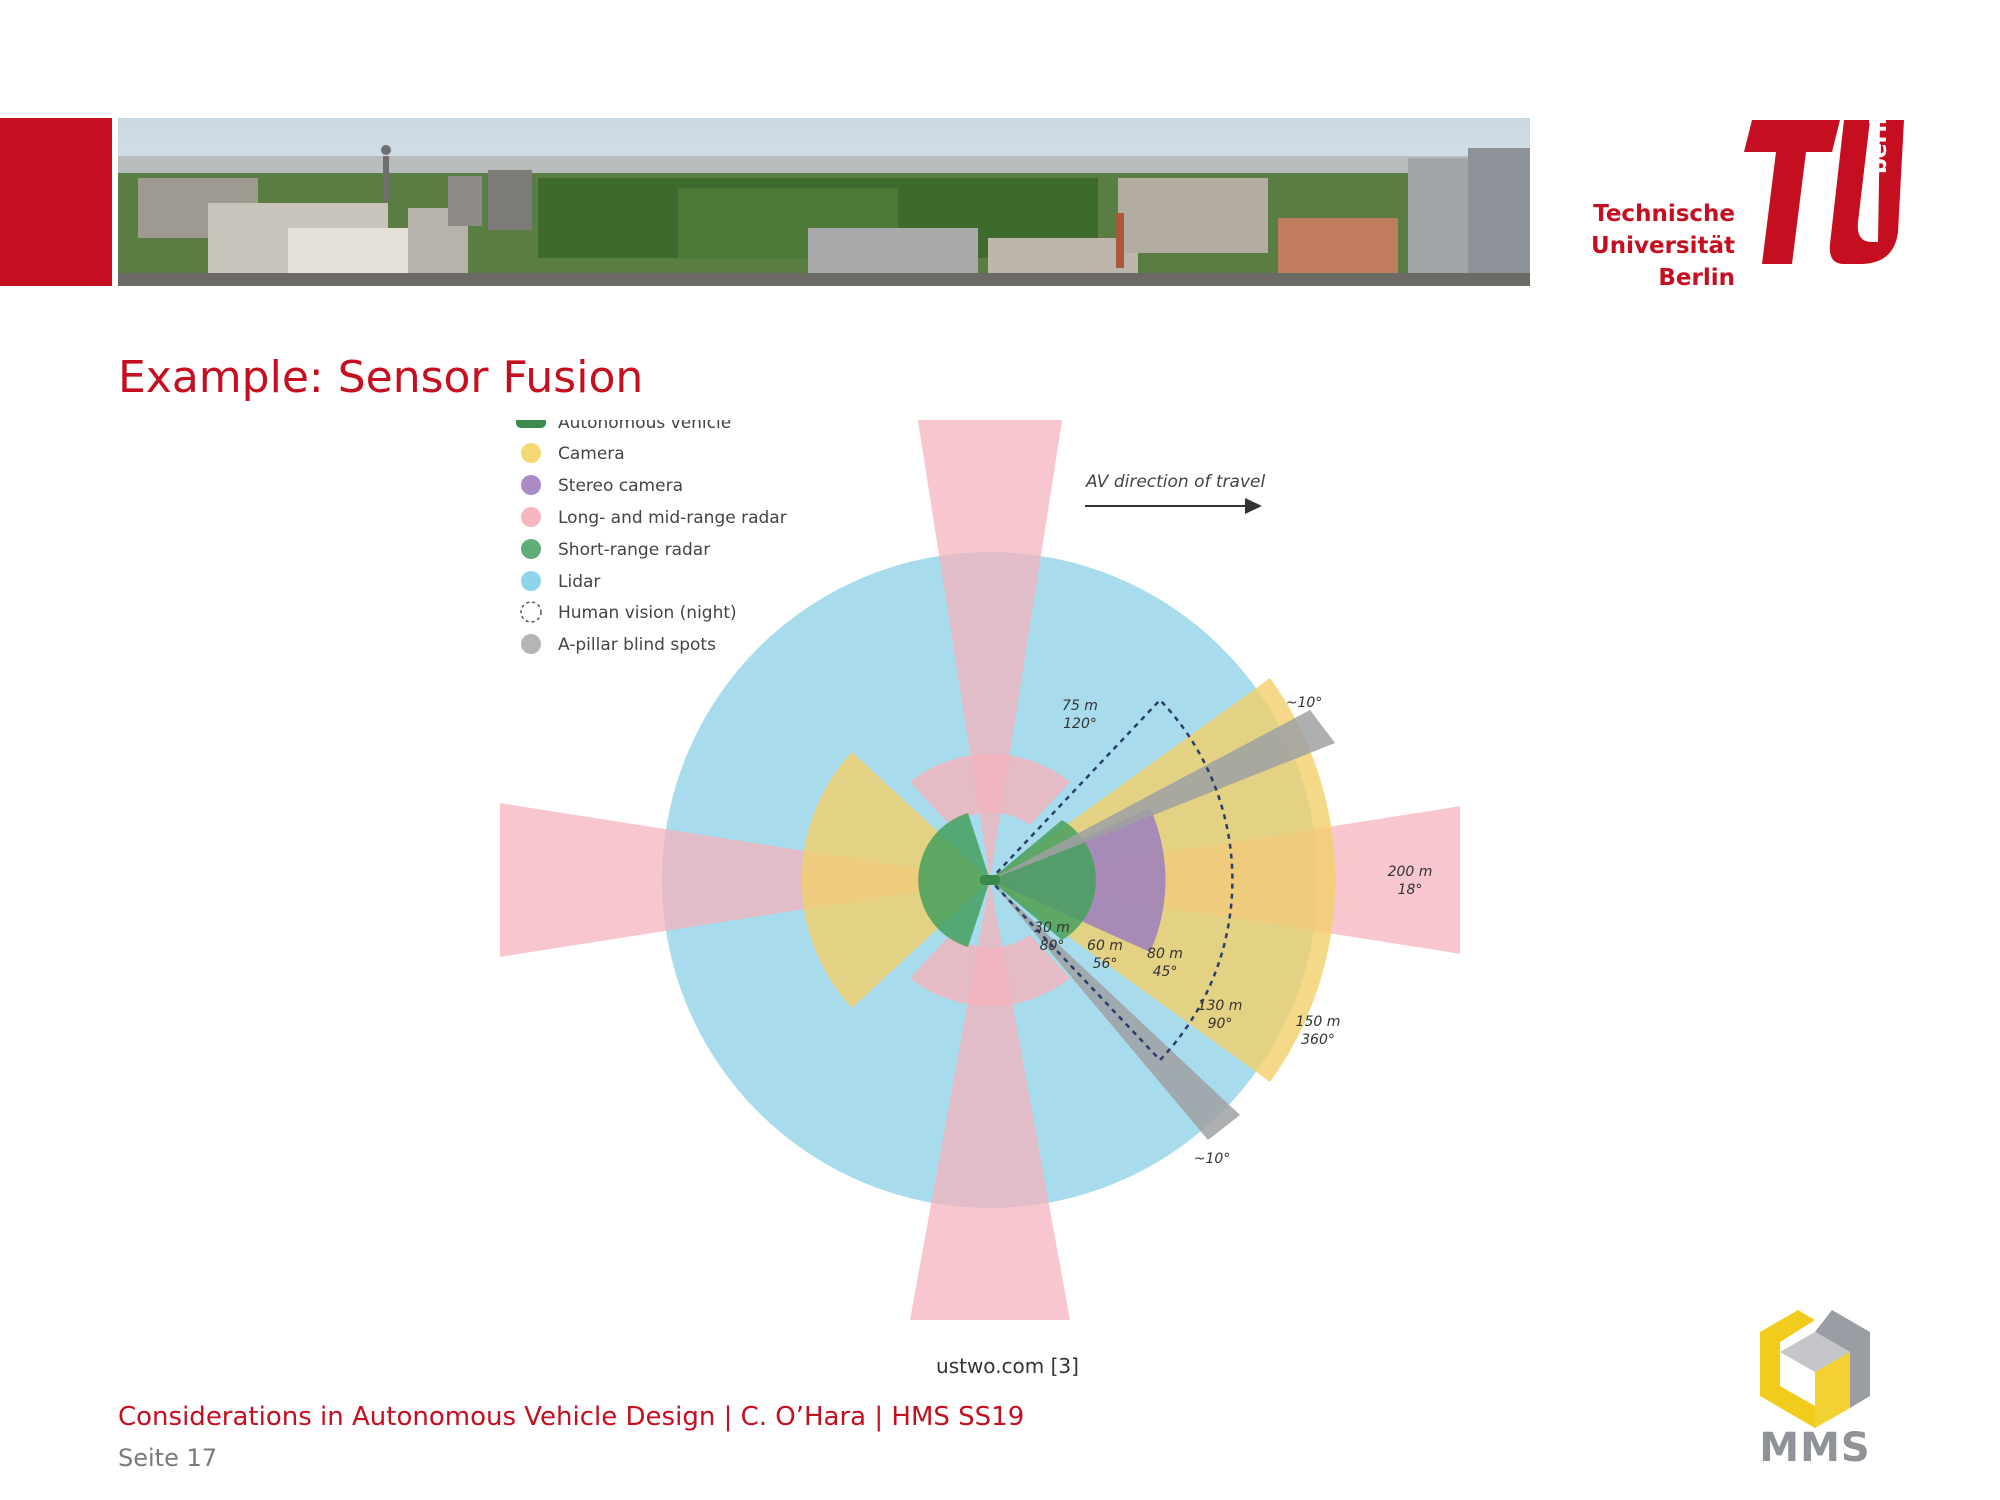 Image resolution: width=2000 pixels, height=1500 pixels. I want to click on legend-label: A-pillar blind spots, so click(637, 645).